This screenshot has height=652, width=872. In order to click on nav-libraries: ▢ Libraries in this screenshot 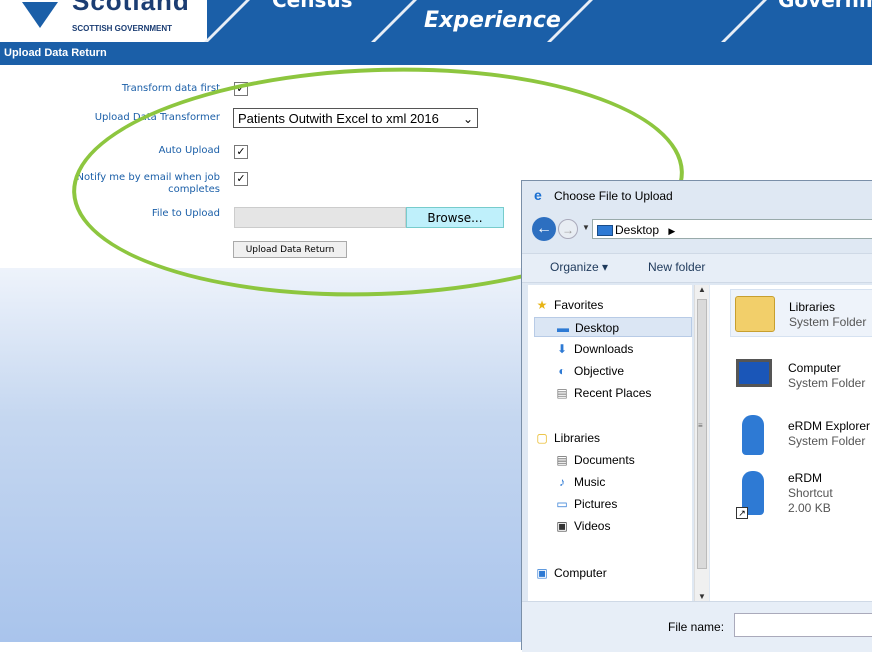, I will do `click(567, 438)`.